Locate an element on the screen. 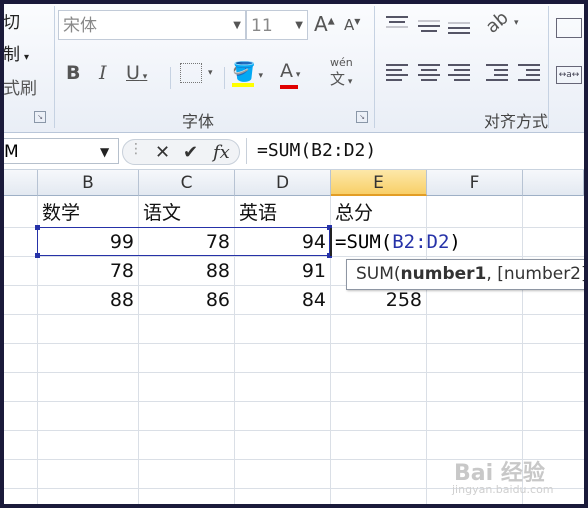 The height and width of the screenshot is (508, 588). phonetic-char-icon: 文 is located at coordinates (338, 79).